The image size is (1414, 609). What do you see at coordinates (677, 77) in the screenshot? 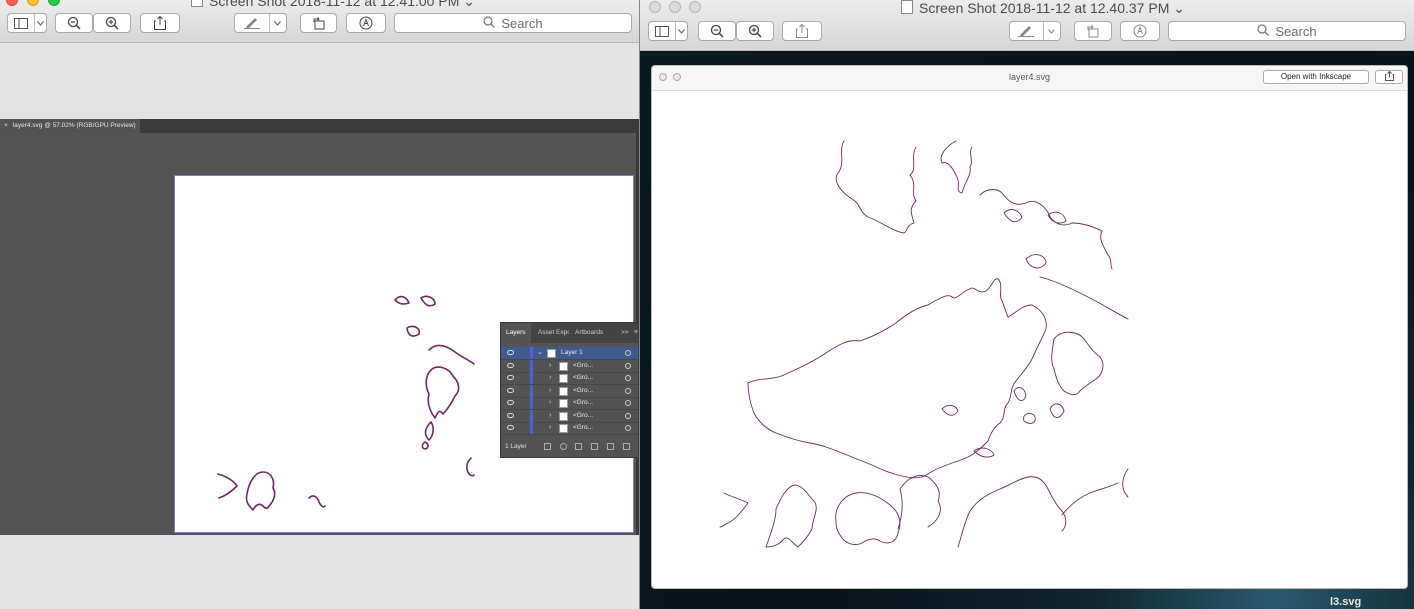
I see `quicklook-fullscreen-button` at bounding box center [677, 77].